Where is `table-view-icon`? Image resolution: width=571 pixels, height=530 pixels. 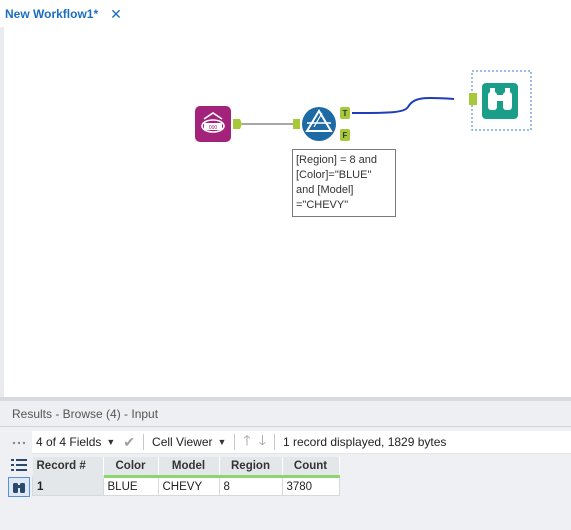 table-view-icon is located at coordinates (19, 465).